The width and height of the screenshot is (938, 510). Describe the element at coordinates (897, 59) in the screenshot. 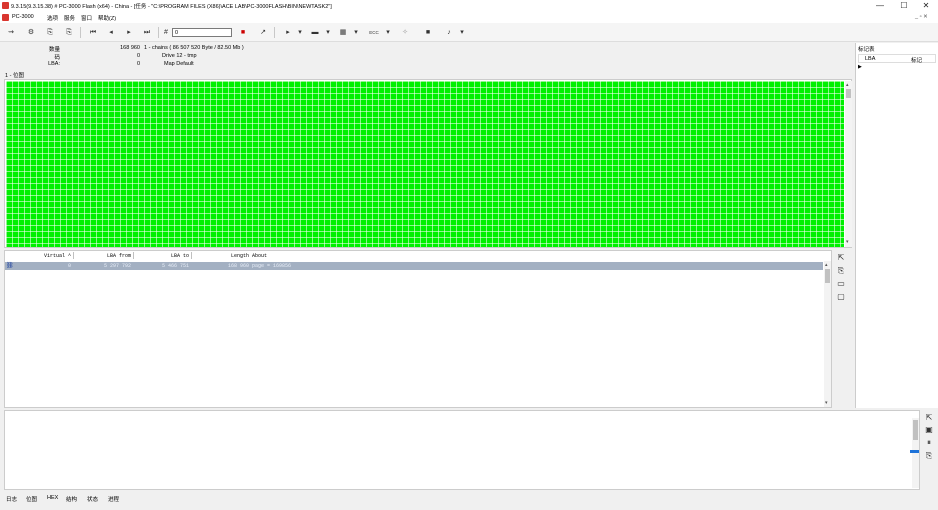

I see `markers-header: LBA 标记` at that location.